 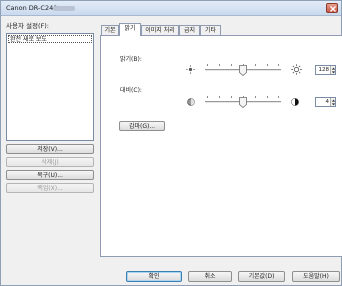 I want to click on brightness-slider, so click(x=243, y=70).